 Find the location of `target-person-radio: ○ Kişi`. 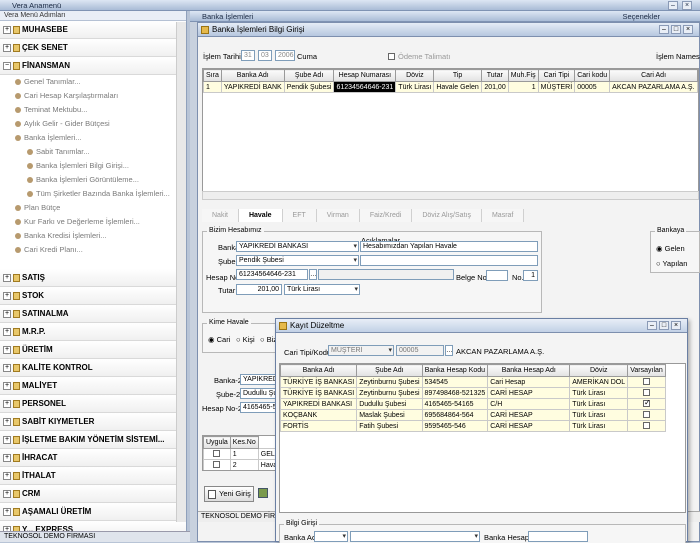

target-person-radio: ○ Kişi is located at coordinates (245, 339).